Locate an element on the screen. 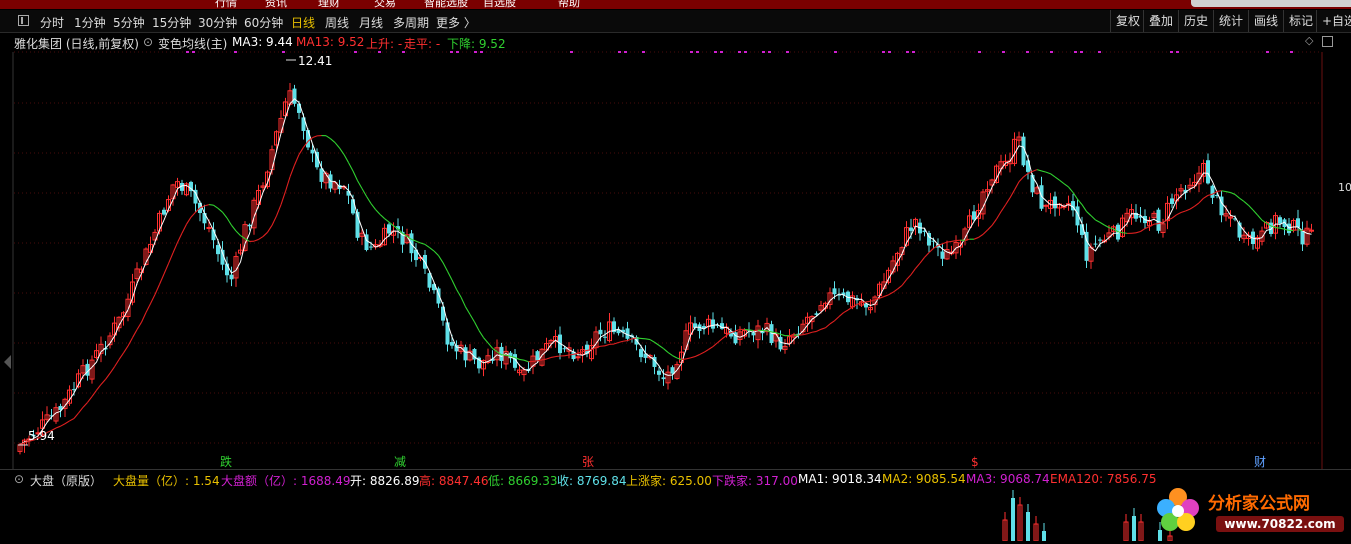 Image resolution: width=1351 pixels, height=544 pixels. high-price-label: 12.41 is located at coordinates (315, 61).